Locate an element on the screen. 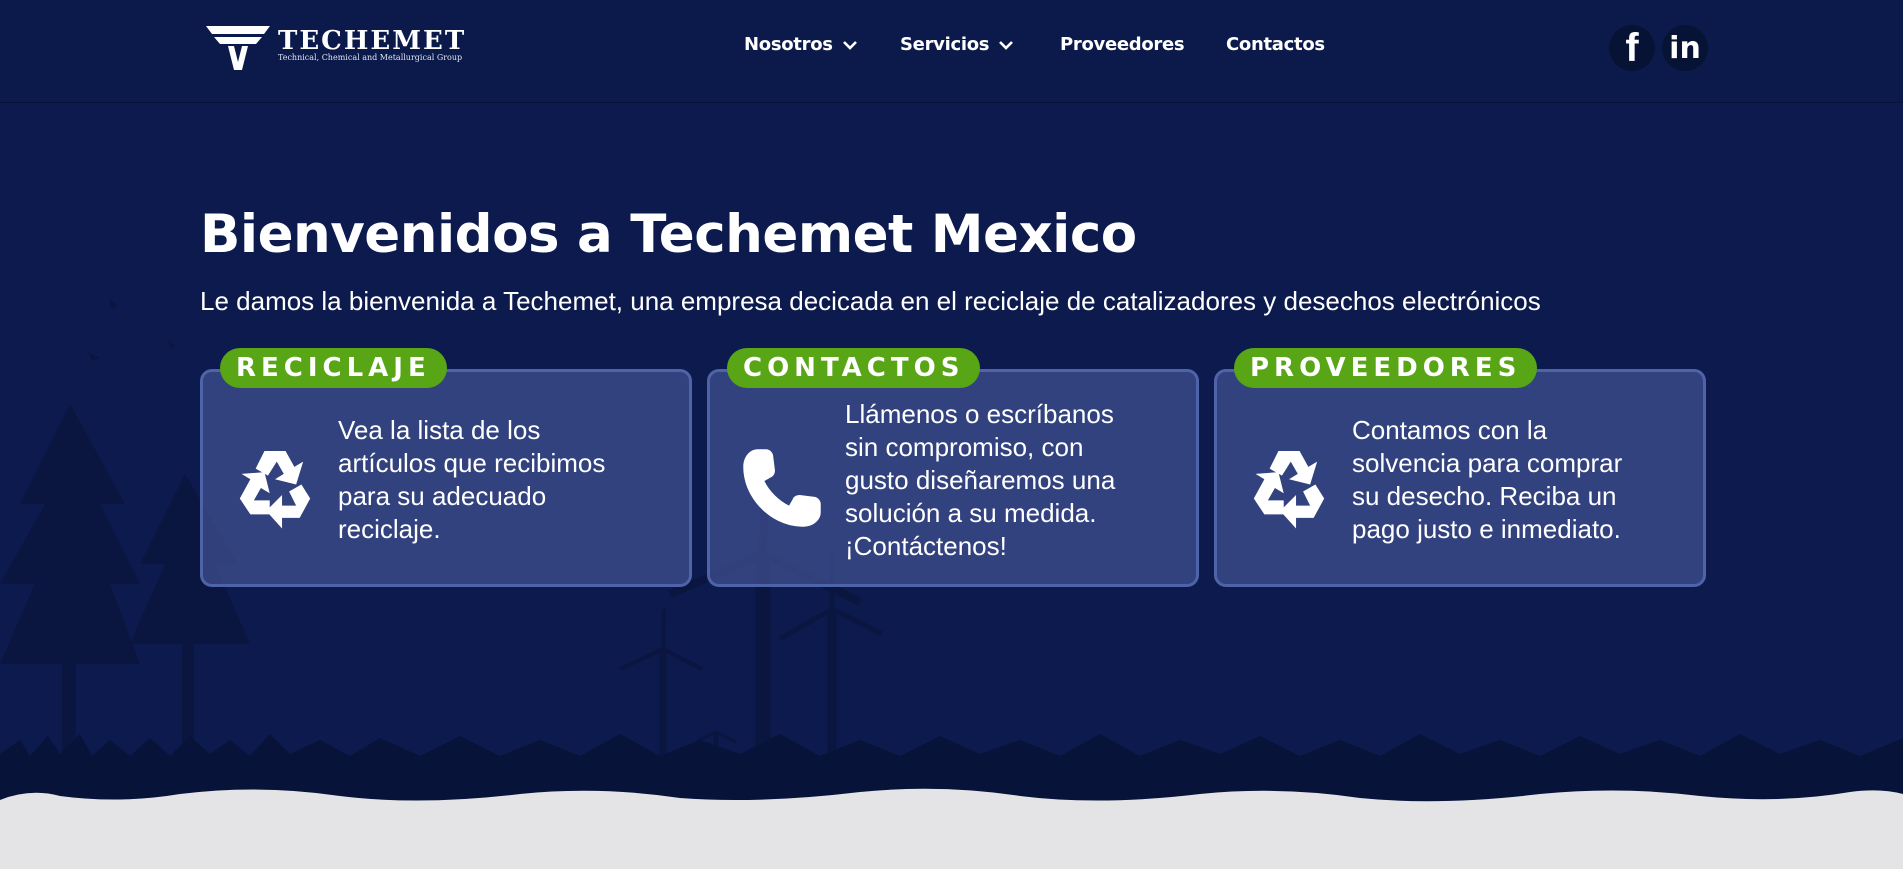  card-tag: RECICLAJE is located at coordinates (333, 368).